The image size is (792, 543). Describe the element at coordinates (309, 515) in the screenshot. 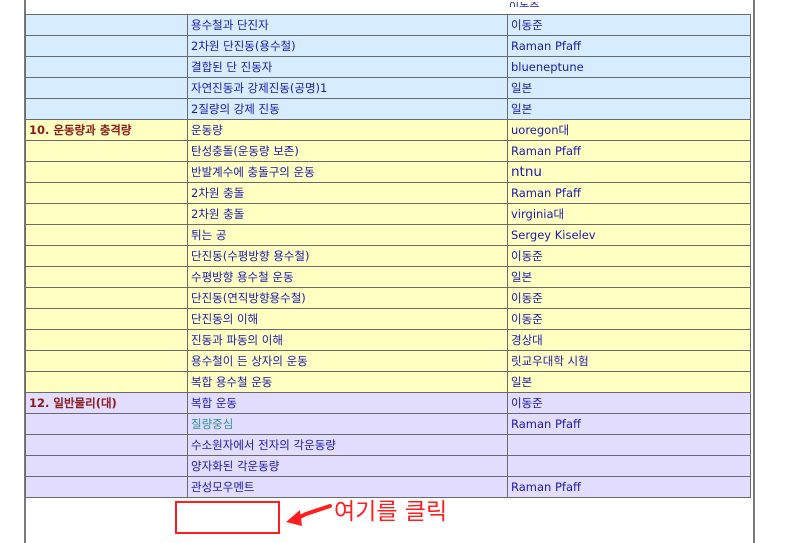

I see `red-arrow-icon` at that location.